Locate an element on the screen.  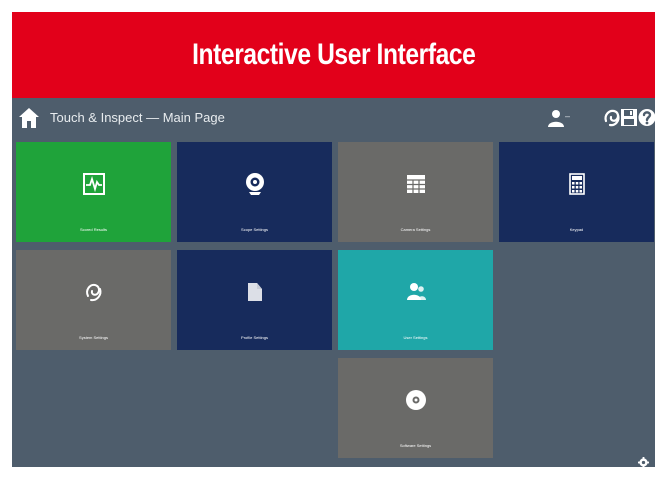
tile-camera-settings: Camera Settings is located at coordinates (415, 192).